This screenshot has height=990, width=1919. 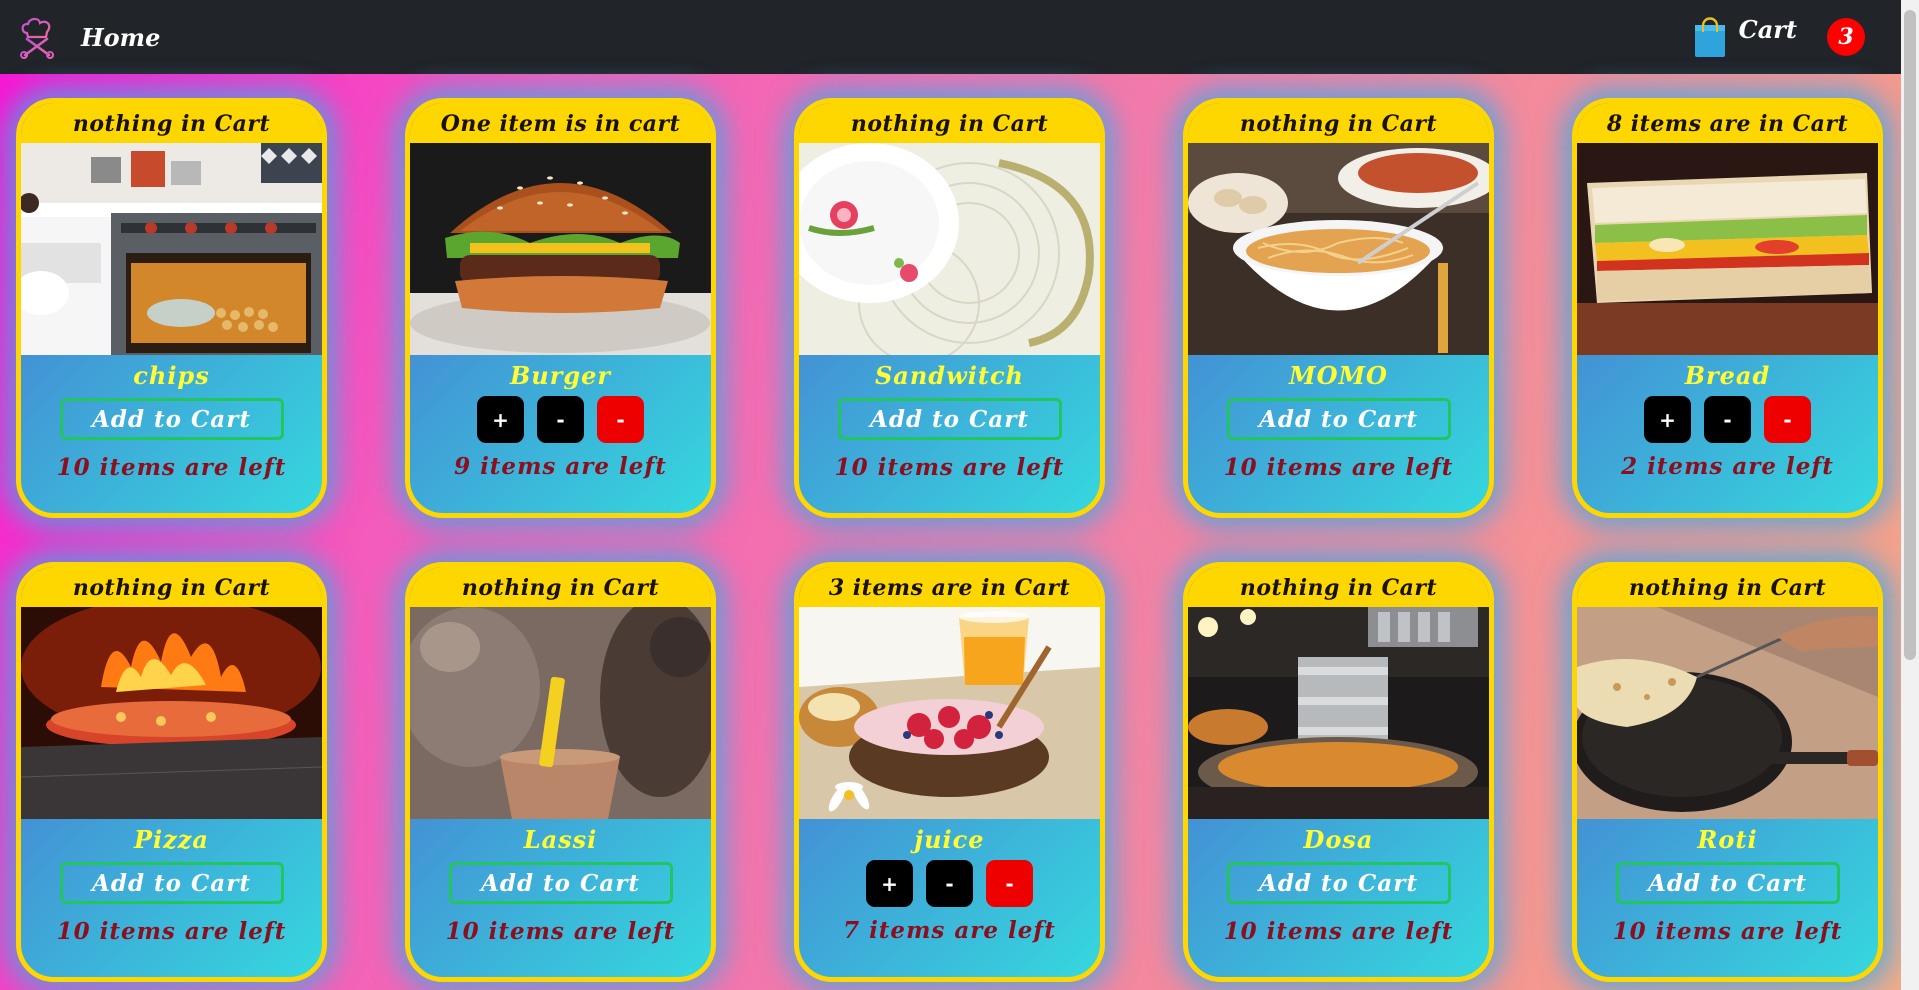 I want to click on burger-image, so click(x=560, y=249).